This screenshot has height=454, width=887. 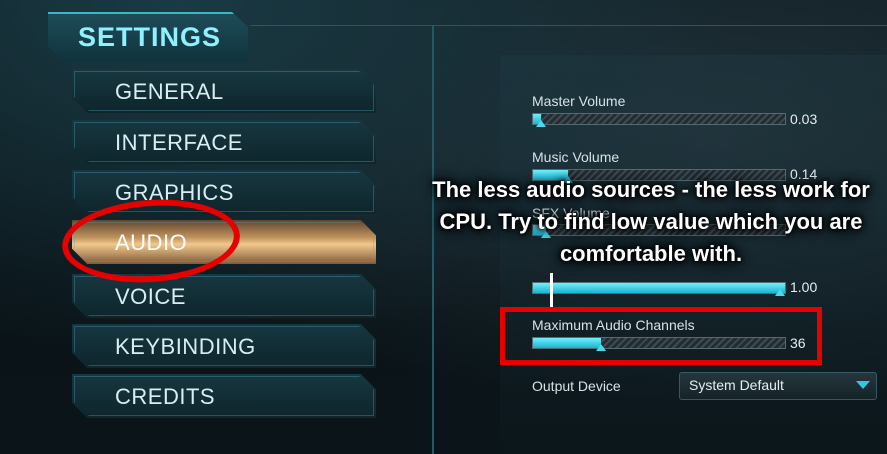 I want to click on output-device-value: System Default, so click(x=736, y=385).